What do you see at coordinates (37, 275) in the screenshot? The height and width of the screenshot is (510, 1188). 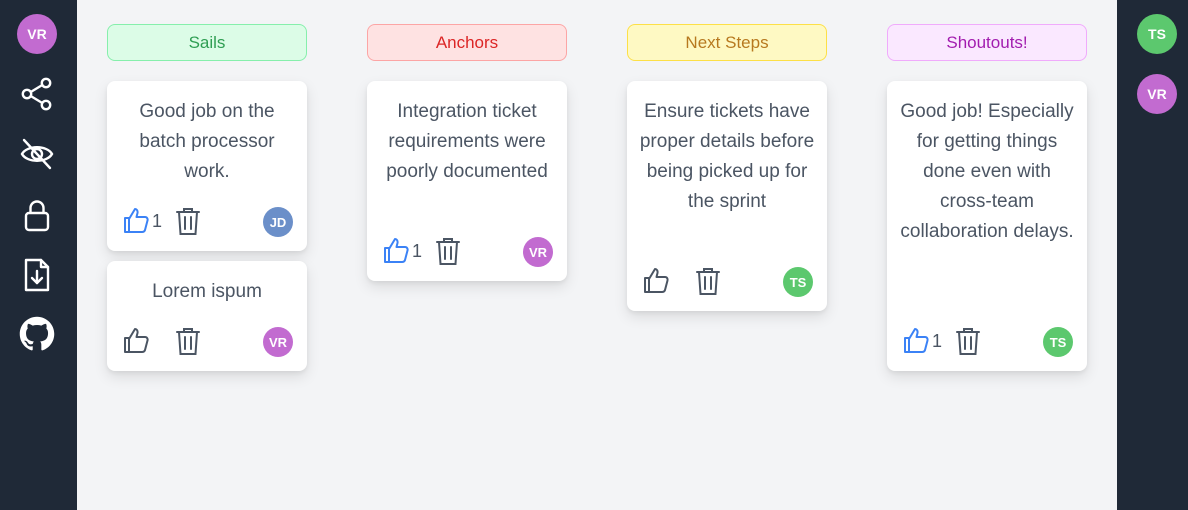 I see `download-file-icon` at bounding box center [37, 275].